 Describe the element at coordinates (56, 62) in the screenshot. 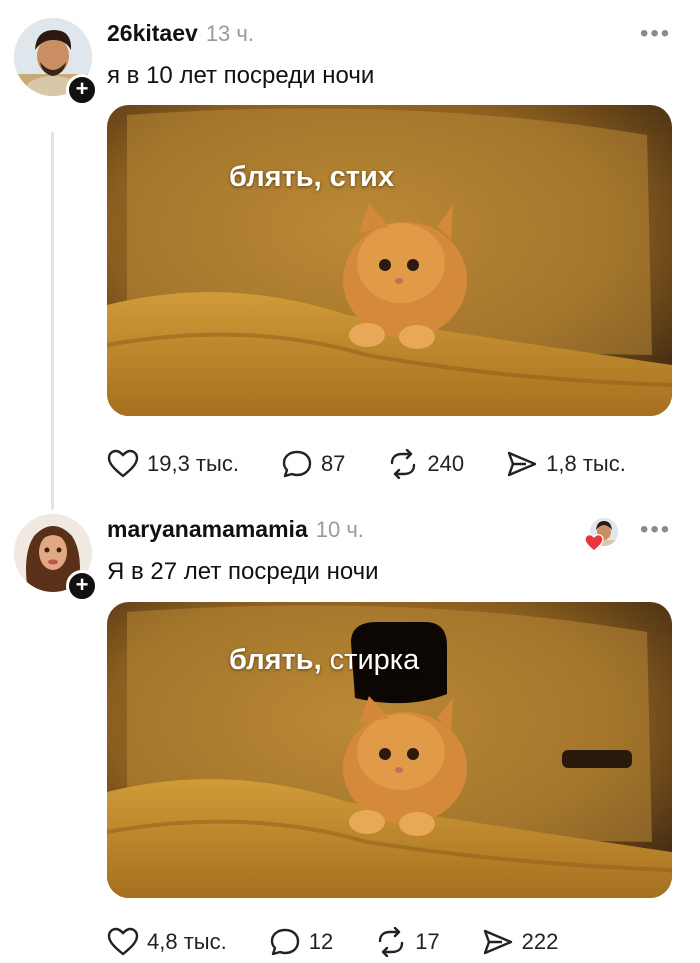

I see `post-1-avatar-wrap: +` at that location.